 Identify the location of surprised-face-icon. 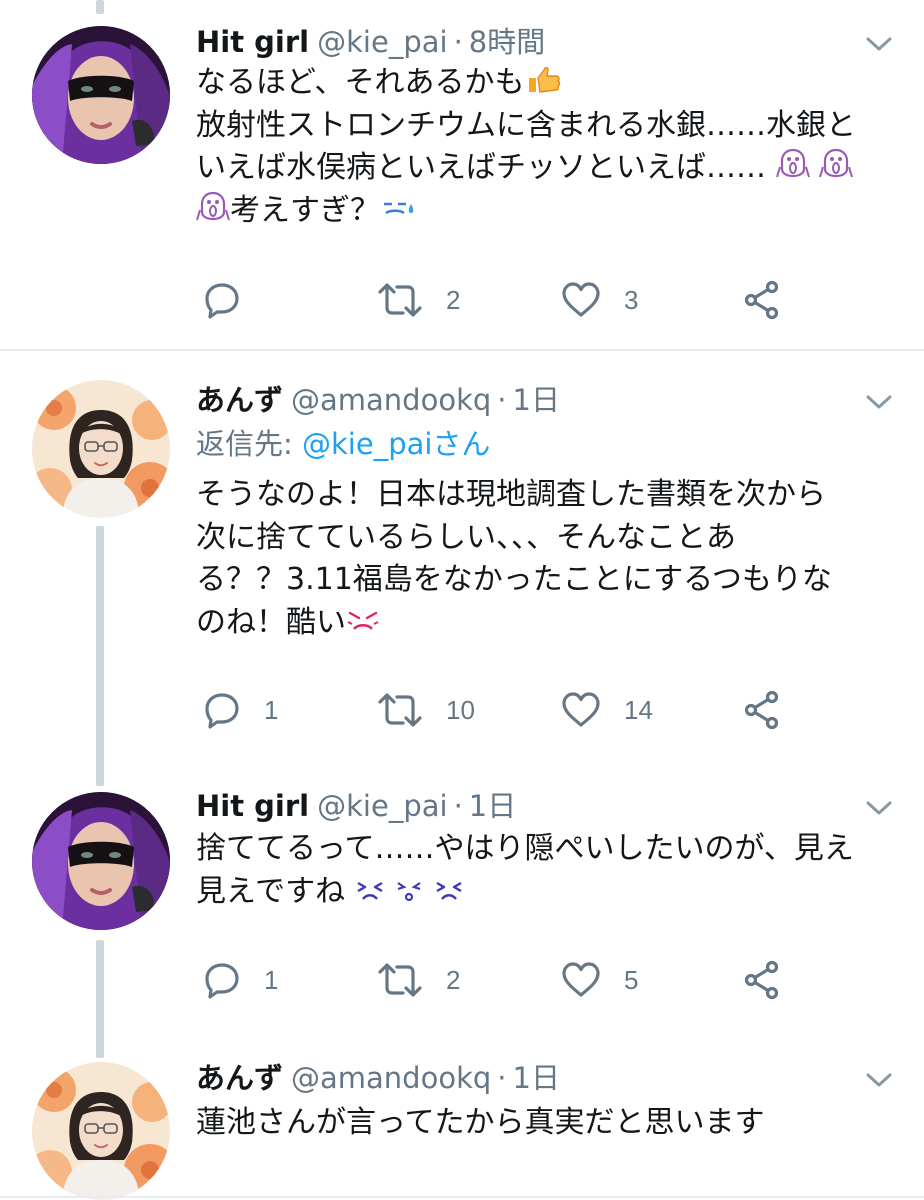
(409, 891).